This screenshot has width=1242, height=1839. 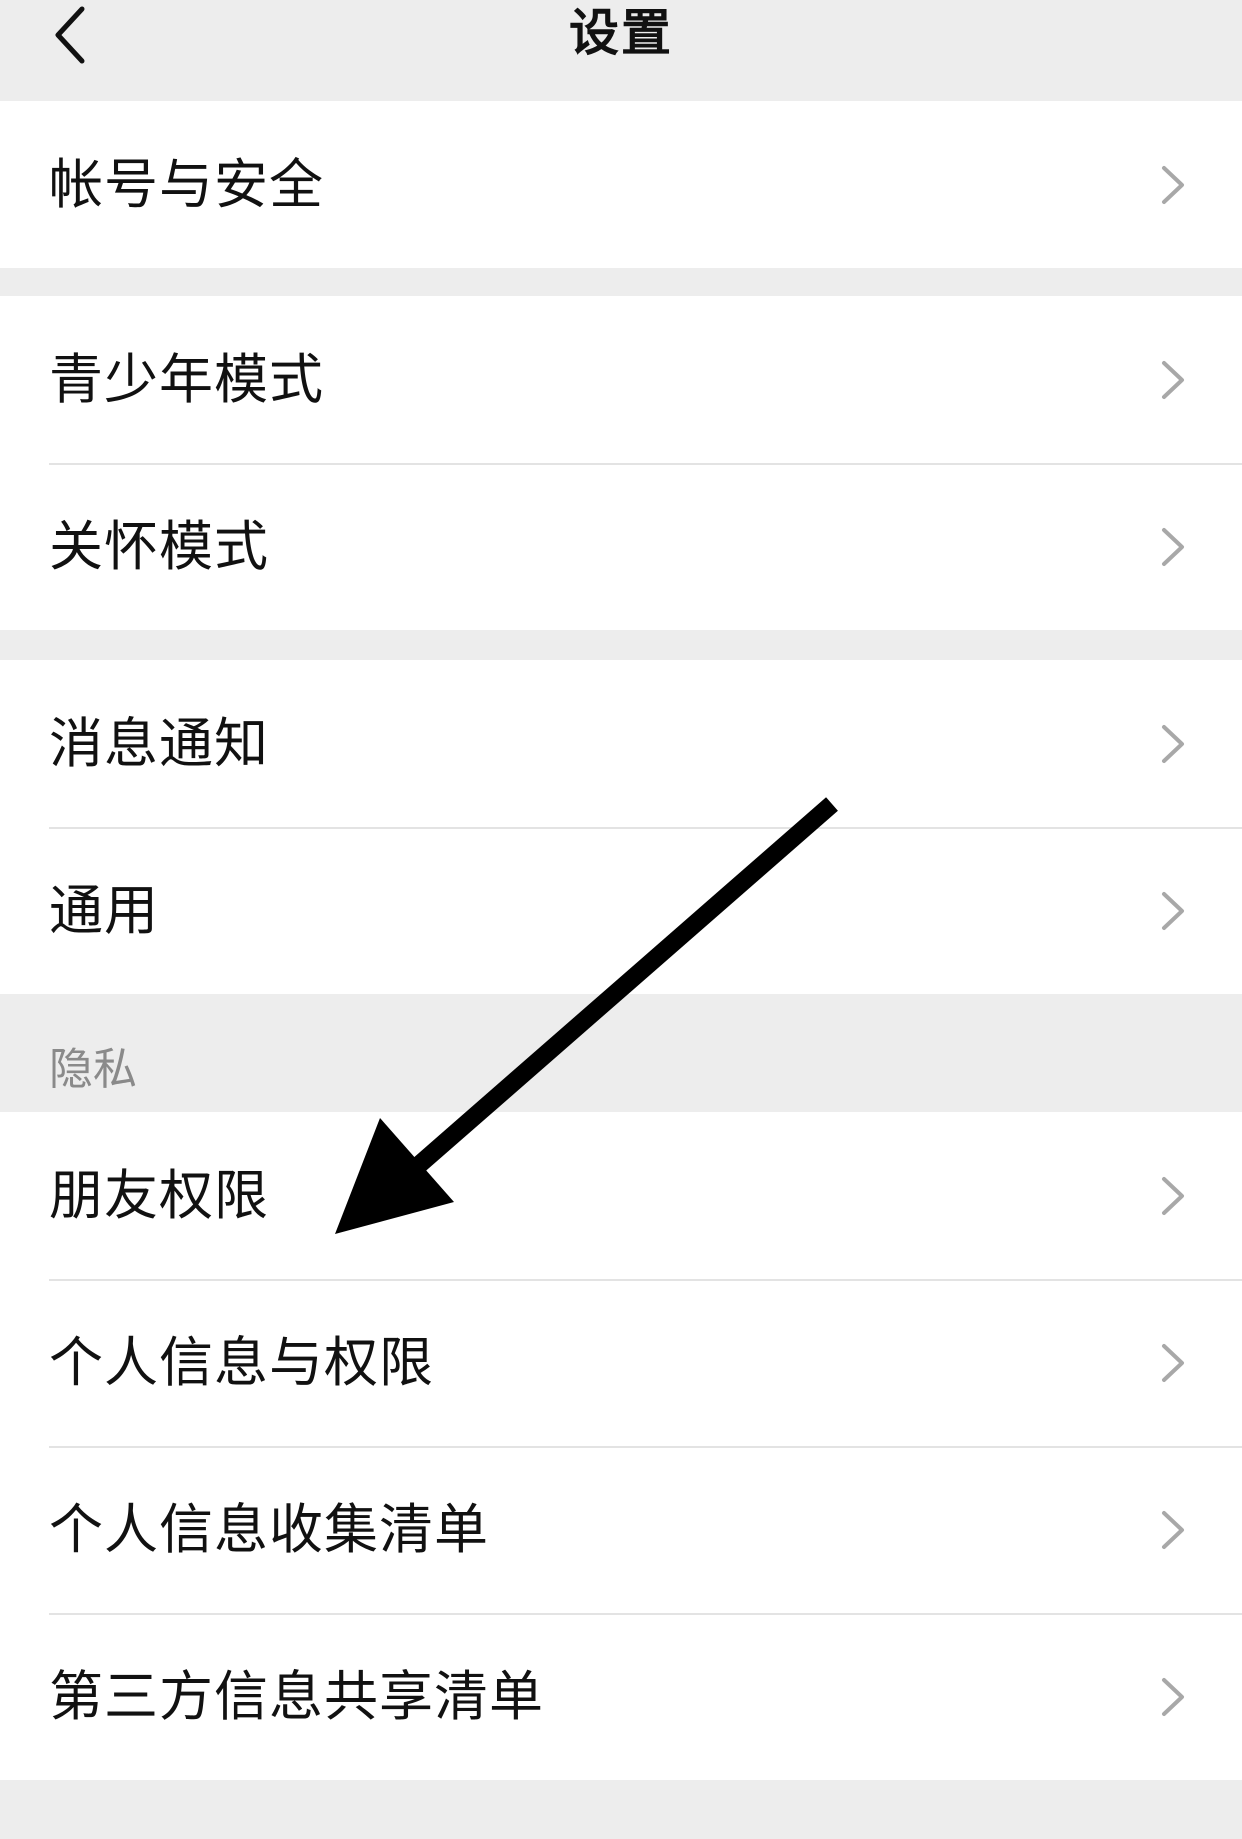 I want to click on list-item-label: 个人信息与权限, so click(x=241, y=1362).